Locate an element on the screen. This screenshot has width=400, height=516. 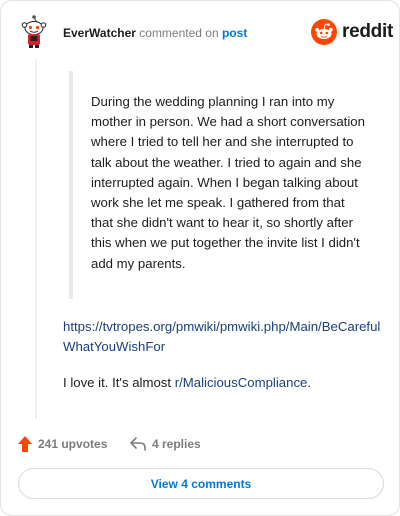
upvote-arrow-icon is located at coordinates (25, 444).